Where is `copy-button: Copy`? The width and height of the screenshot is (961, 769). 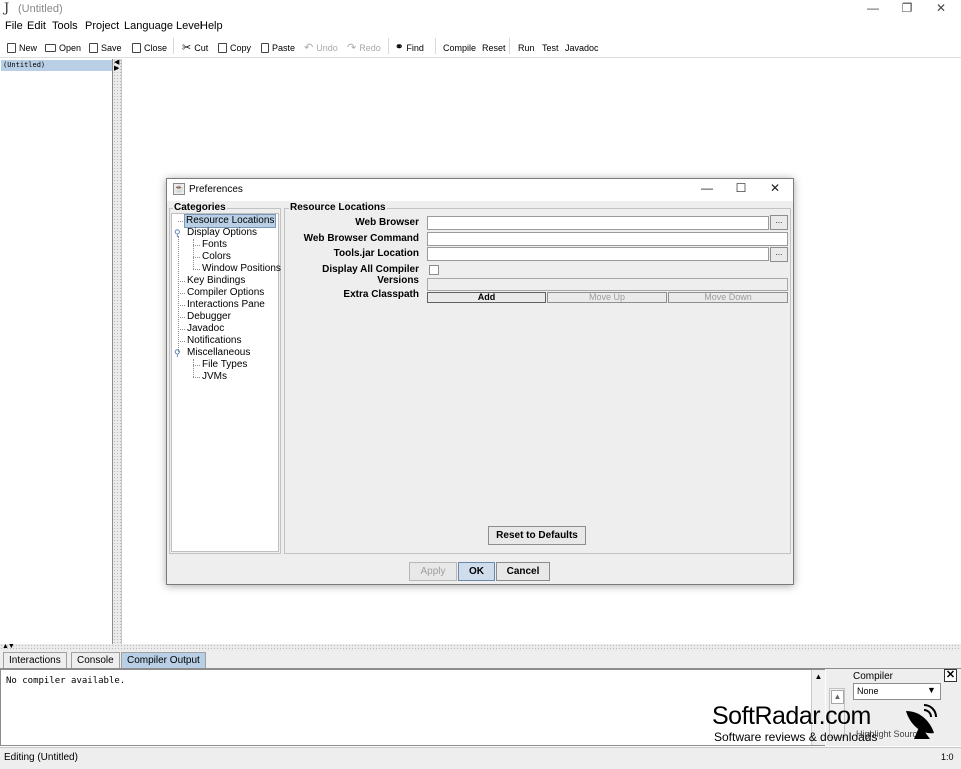 copy-button: Copy is located at coordinates (234, 48).